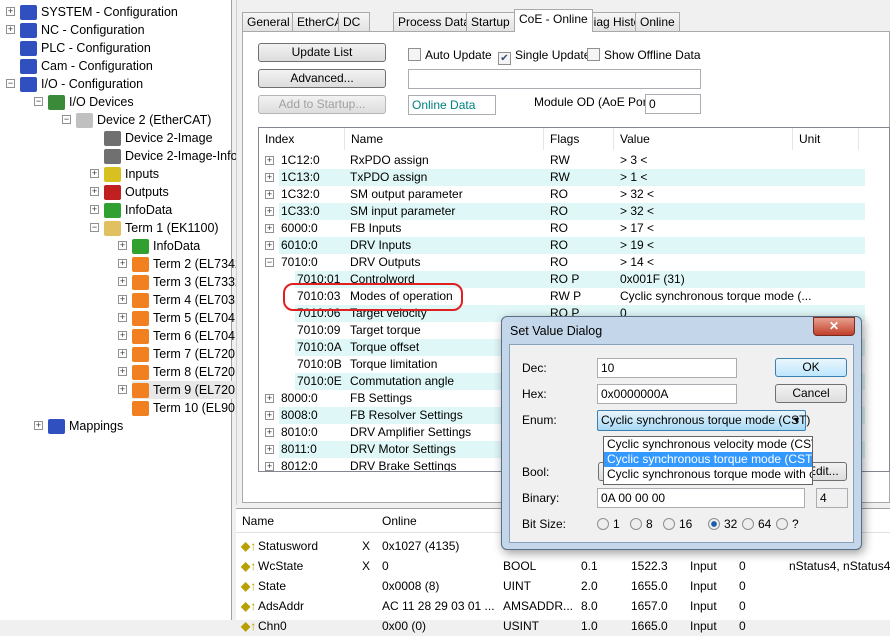 The width and height of the screenshot is (890, 636). What do you see at coordinates (544, 56) in the screenshot?
I see `single-update-checkbox: ✔ Single Update` at bounding box center [544, 56].